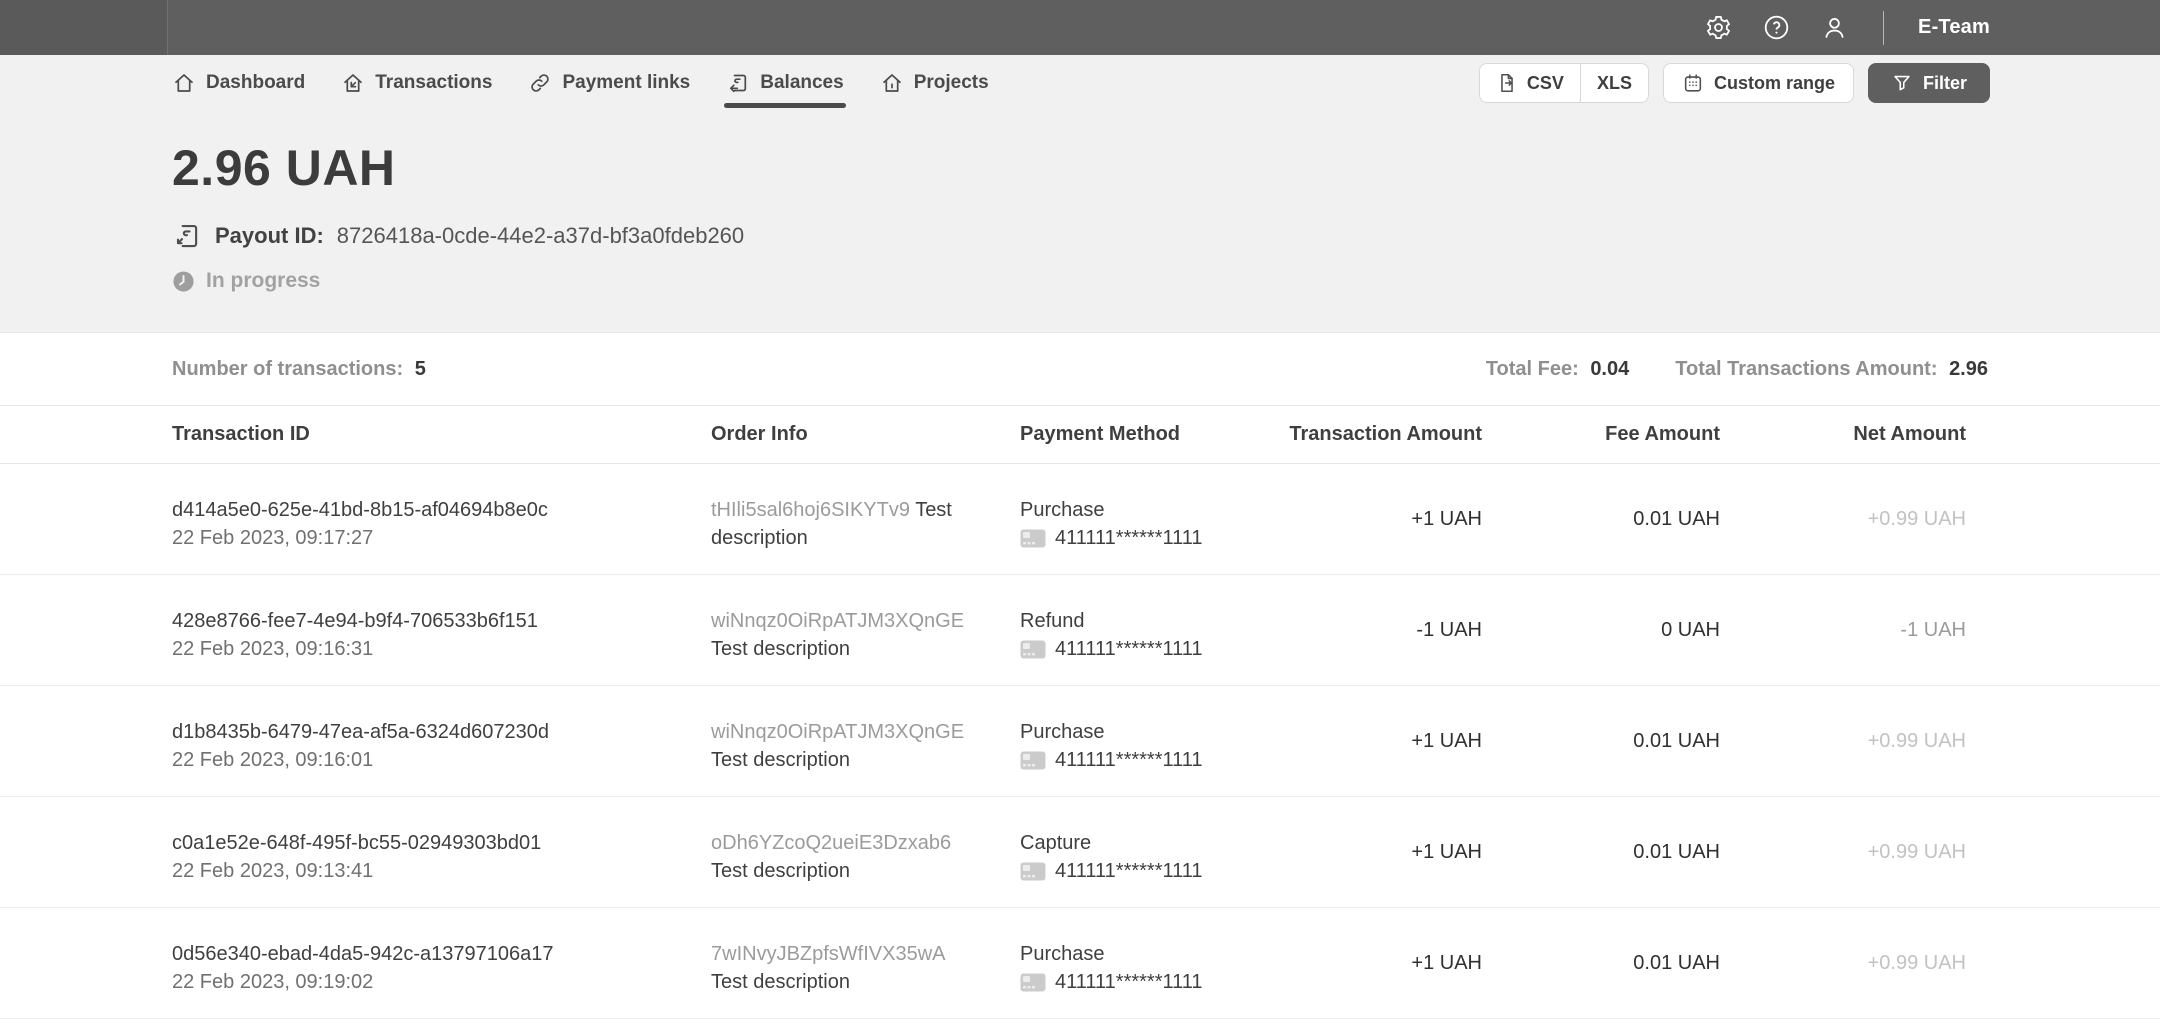 The width and height of the screenshot is (2160, 1019). I want to click on transaction-amount: -1 UAH, so click(1449, 630).